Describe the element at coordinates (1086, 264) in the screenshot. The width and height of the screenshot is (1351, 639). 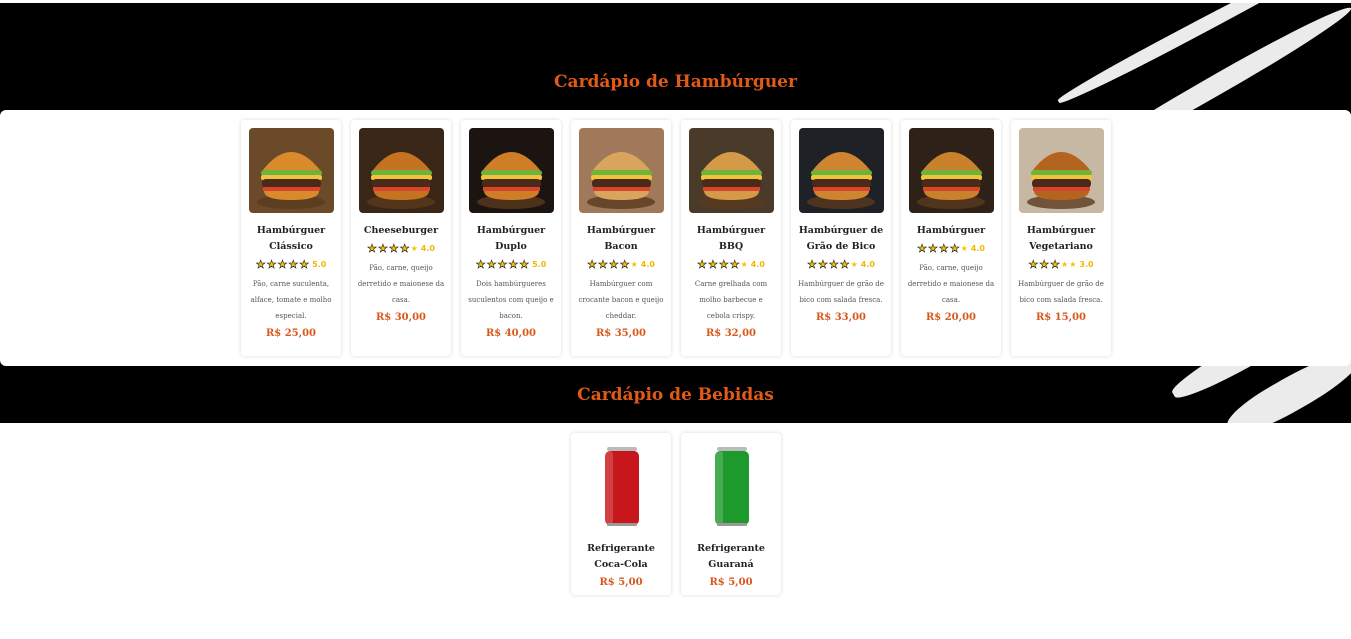
I see `rating-score: 3.0` at that location.